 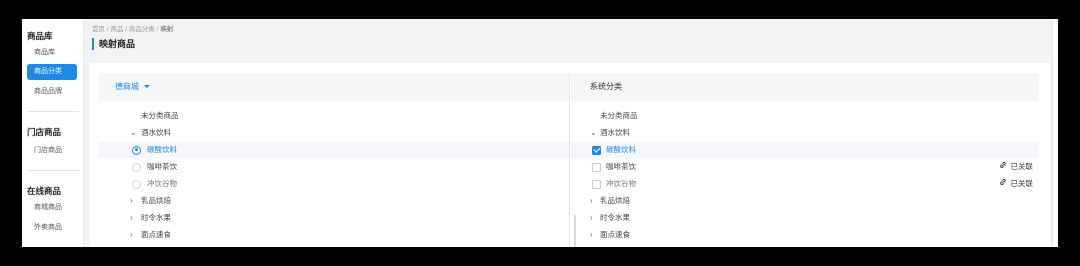 I want to click on store-selector: 德商城, so click(x=334, y=87).